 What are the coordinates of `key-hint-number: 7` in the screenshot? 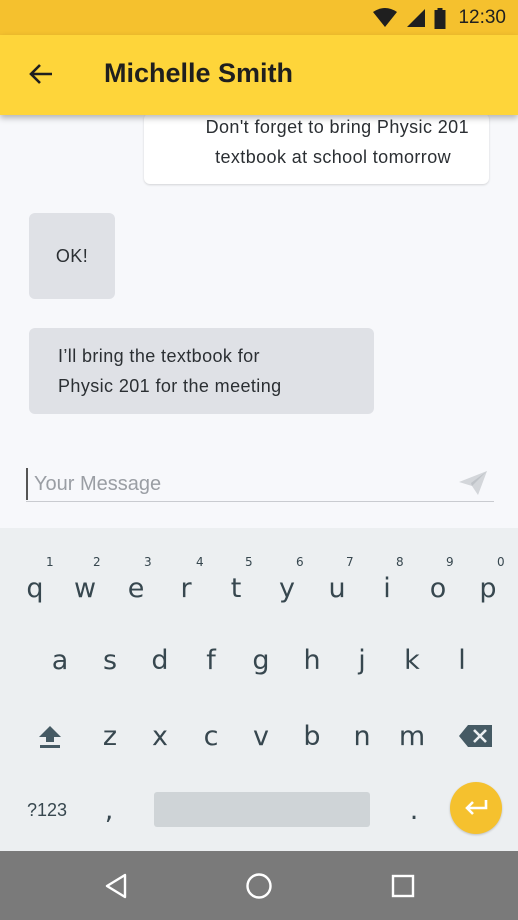 It's located at (350, 562).